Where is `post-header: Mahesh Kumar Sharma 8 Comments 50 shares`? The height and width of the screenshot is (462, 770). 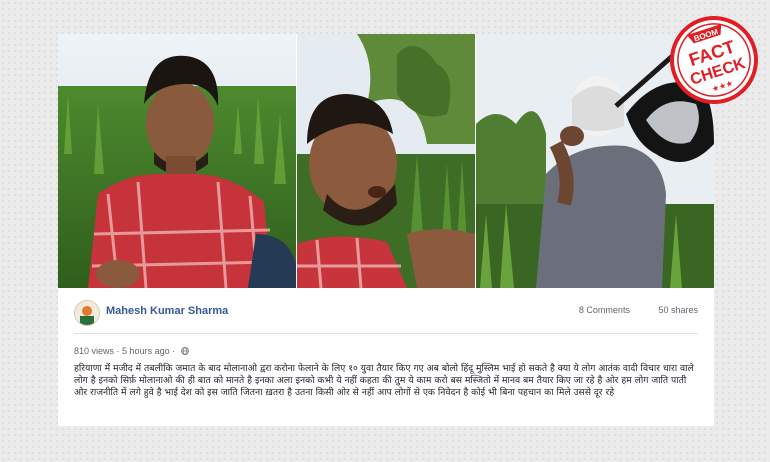
post-header: Mahesh Kumar Sharma 8 Comments 50 shares is located at coordinates (386, 314).